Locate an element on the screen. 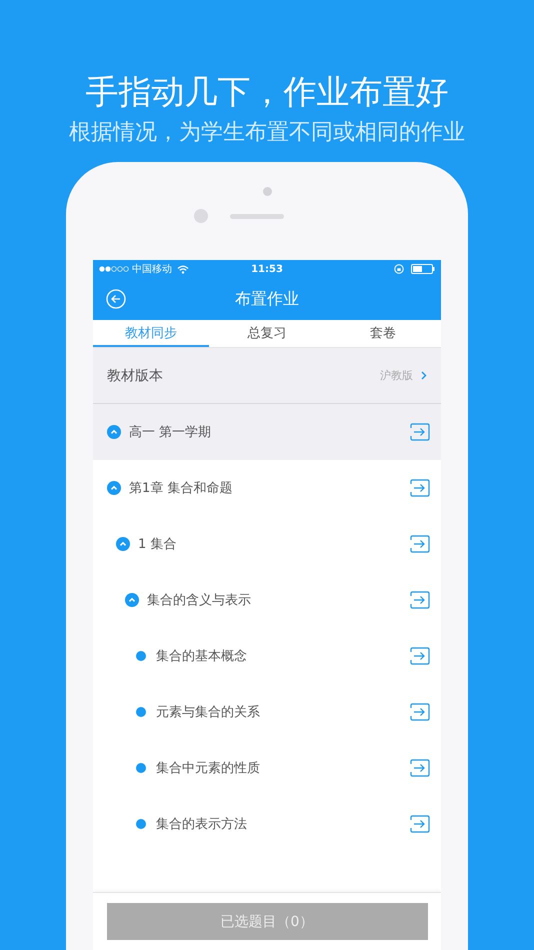  battery-icon is located at coordinates (423, 269).